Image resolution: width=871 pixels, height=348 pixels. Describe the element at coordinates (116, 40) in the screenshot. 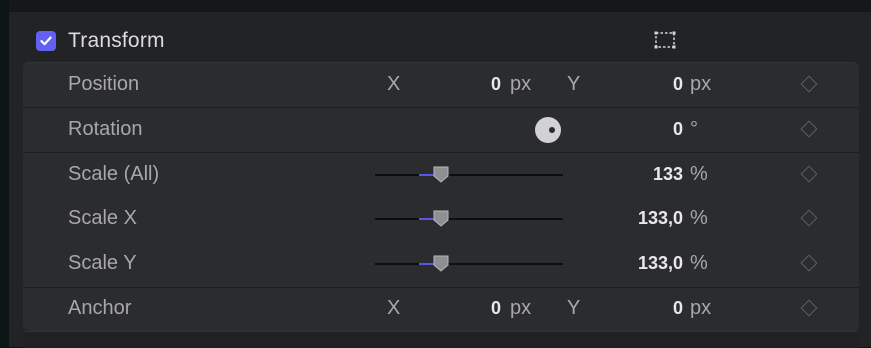

I see `section-title: Transform` at that location.